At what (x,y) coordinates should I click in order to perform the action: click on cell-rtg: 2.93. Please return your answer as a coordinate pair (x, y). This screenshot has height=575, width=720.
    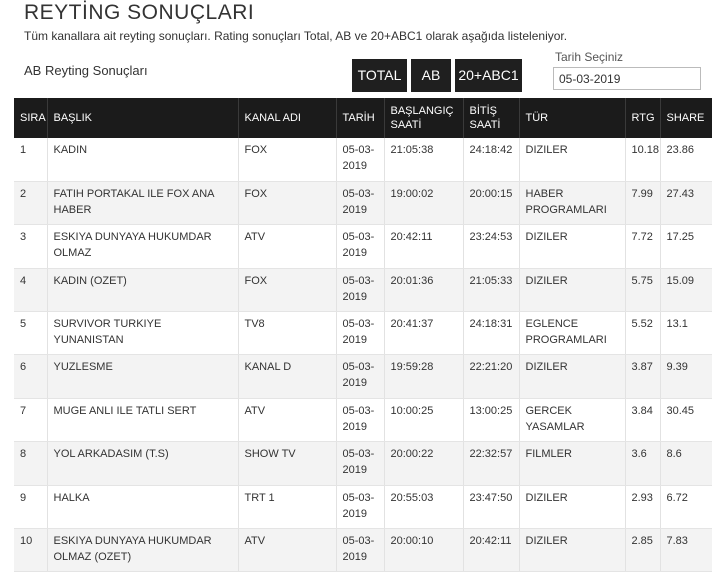
    Looking at the image, I should click on (643, 507).